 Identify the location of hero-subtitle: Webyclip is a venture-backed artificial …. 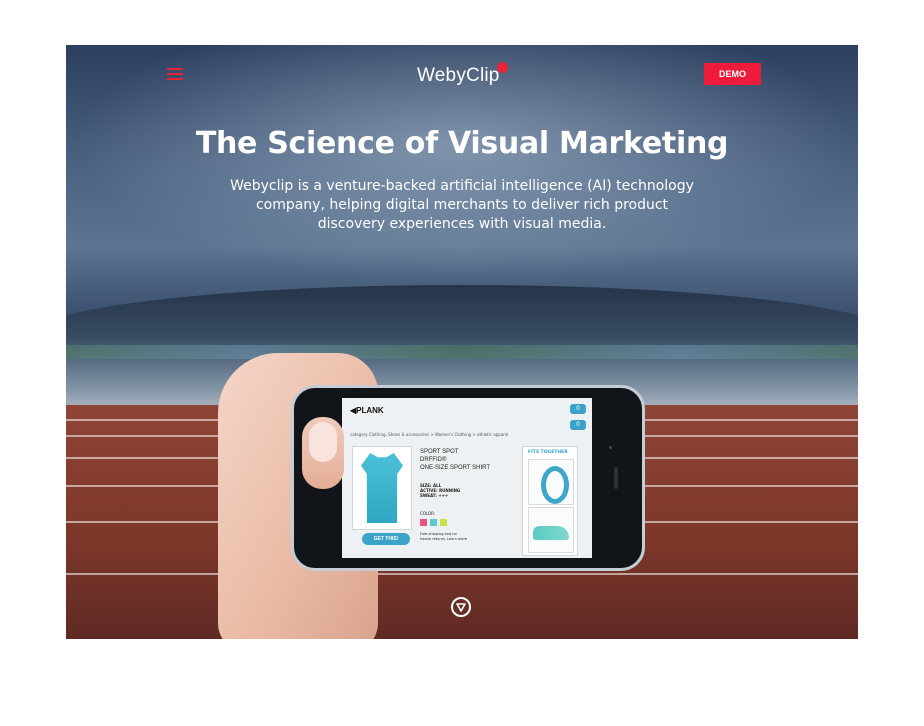
(462, 205).